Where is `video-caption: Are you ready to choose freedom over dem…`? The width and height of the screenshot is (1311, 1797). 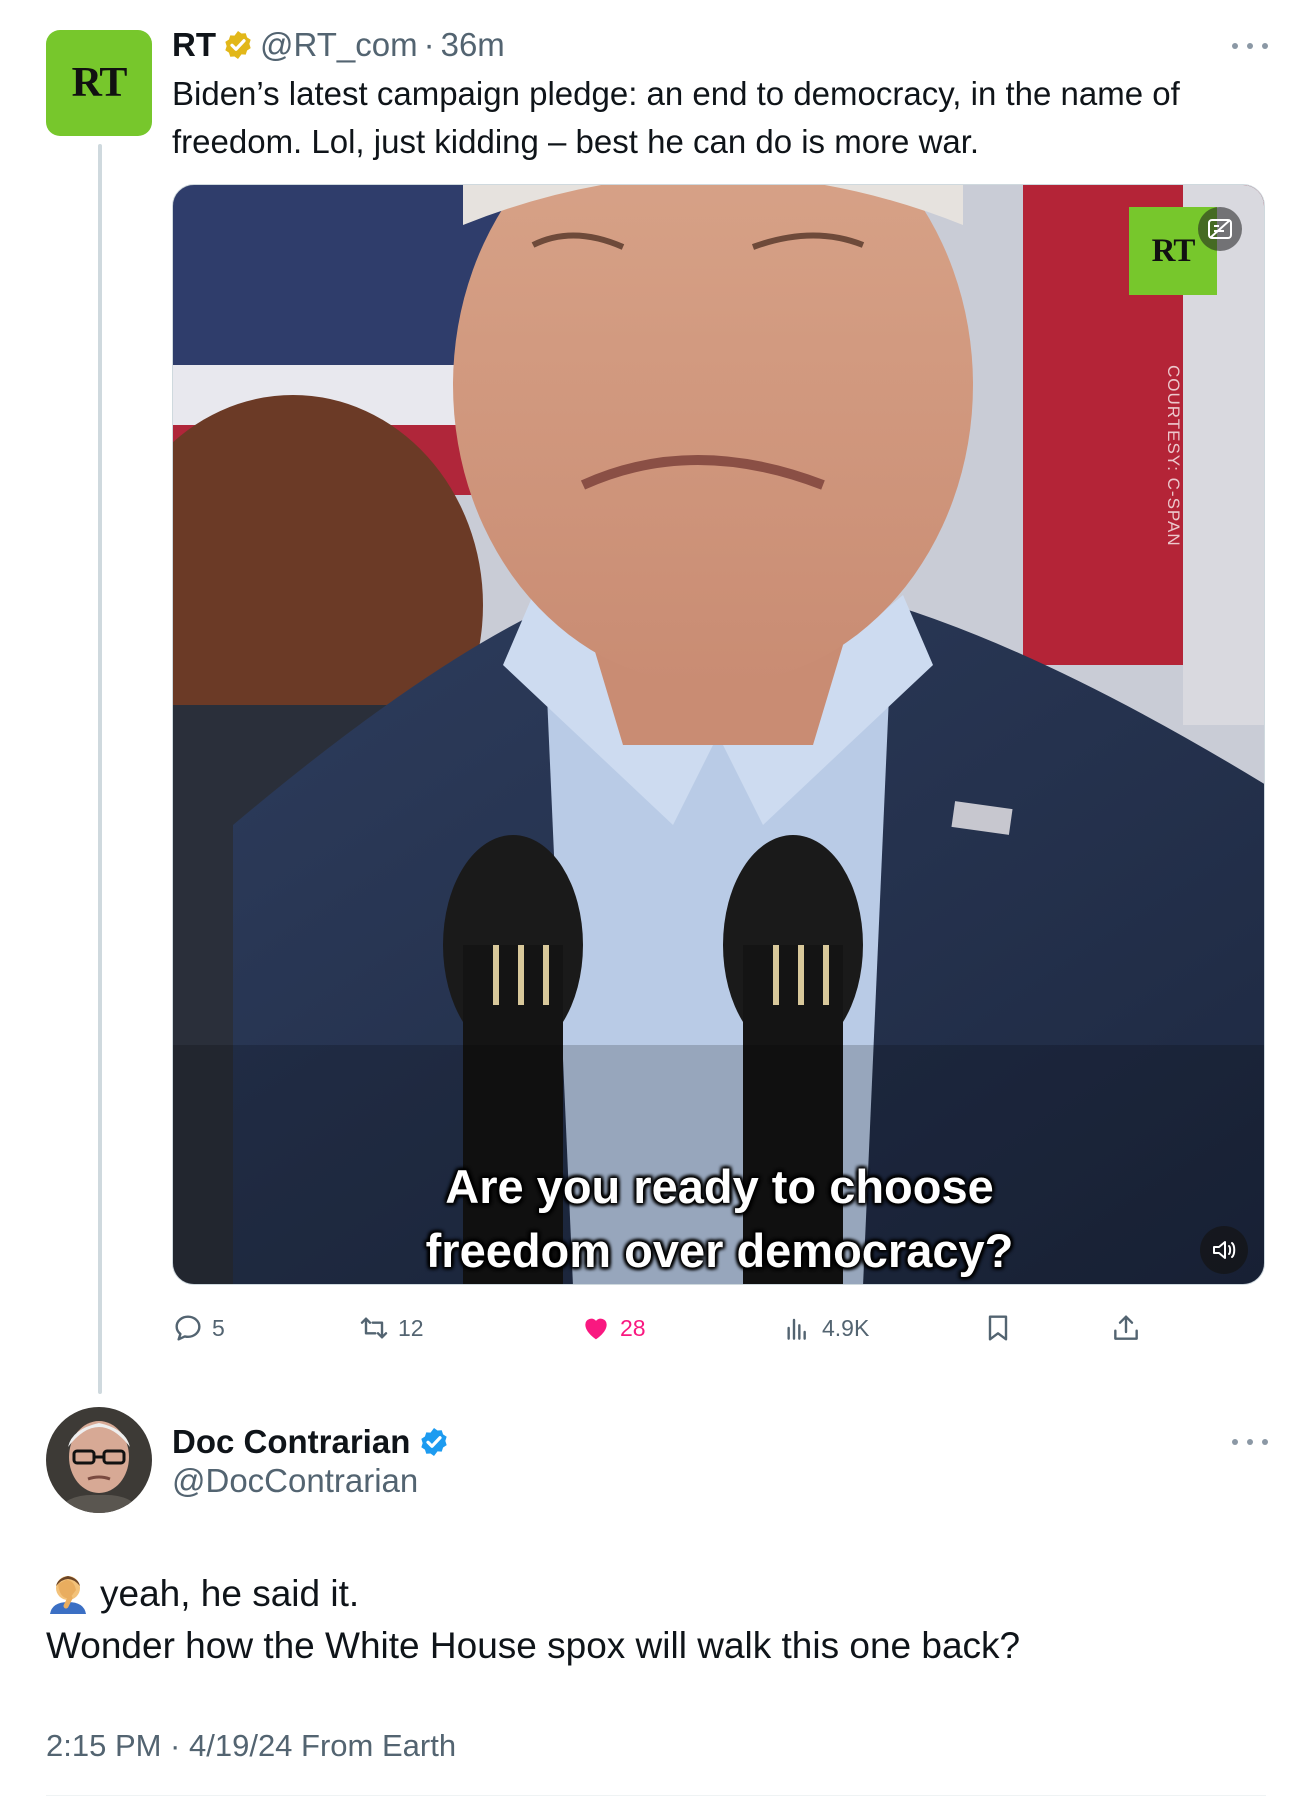 video-caption: Are you ready to choose freedom over dem… is located at coordinates (719, 1218).